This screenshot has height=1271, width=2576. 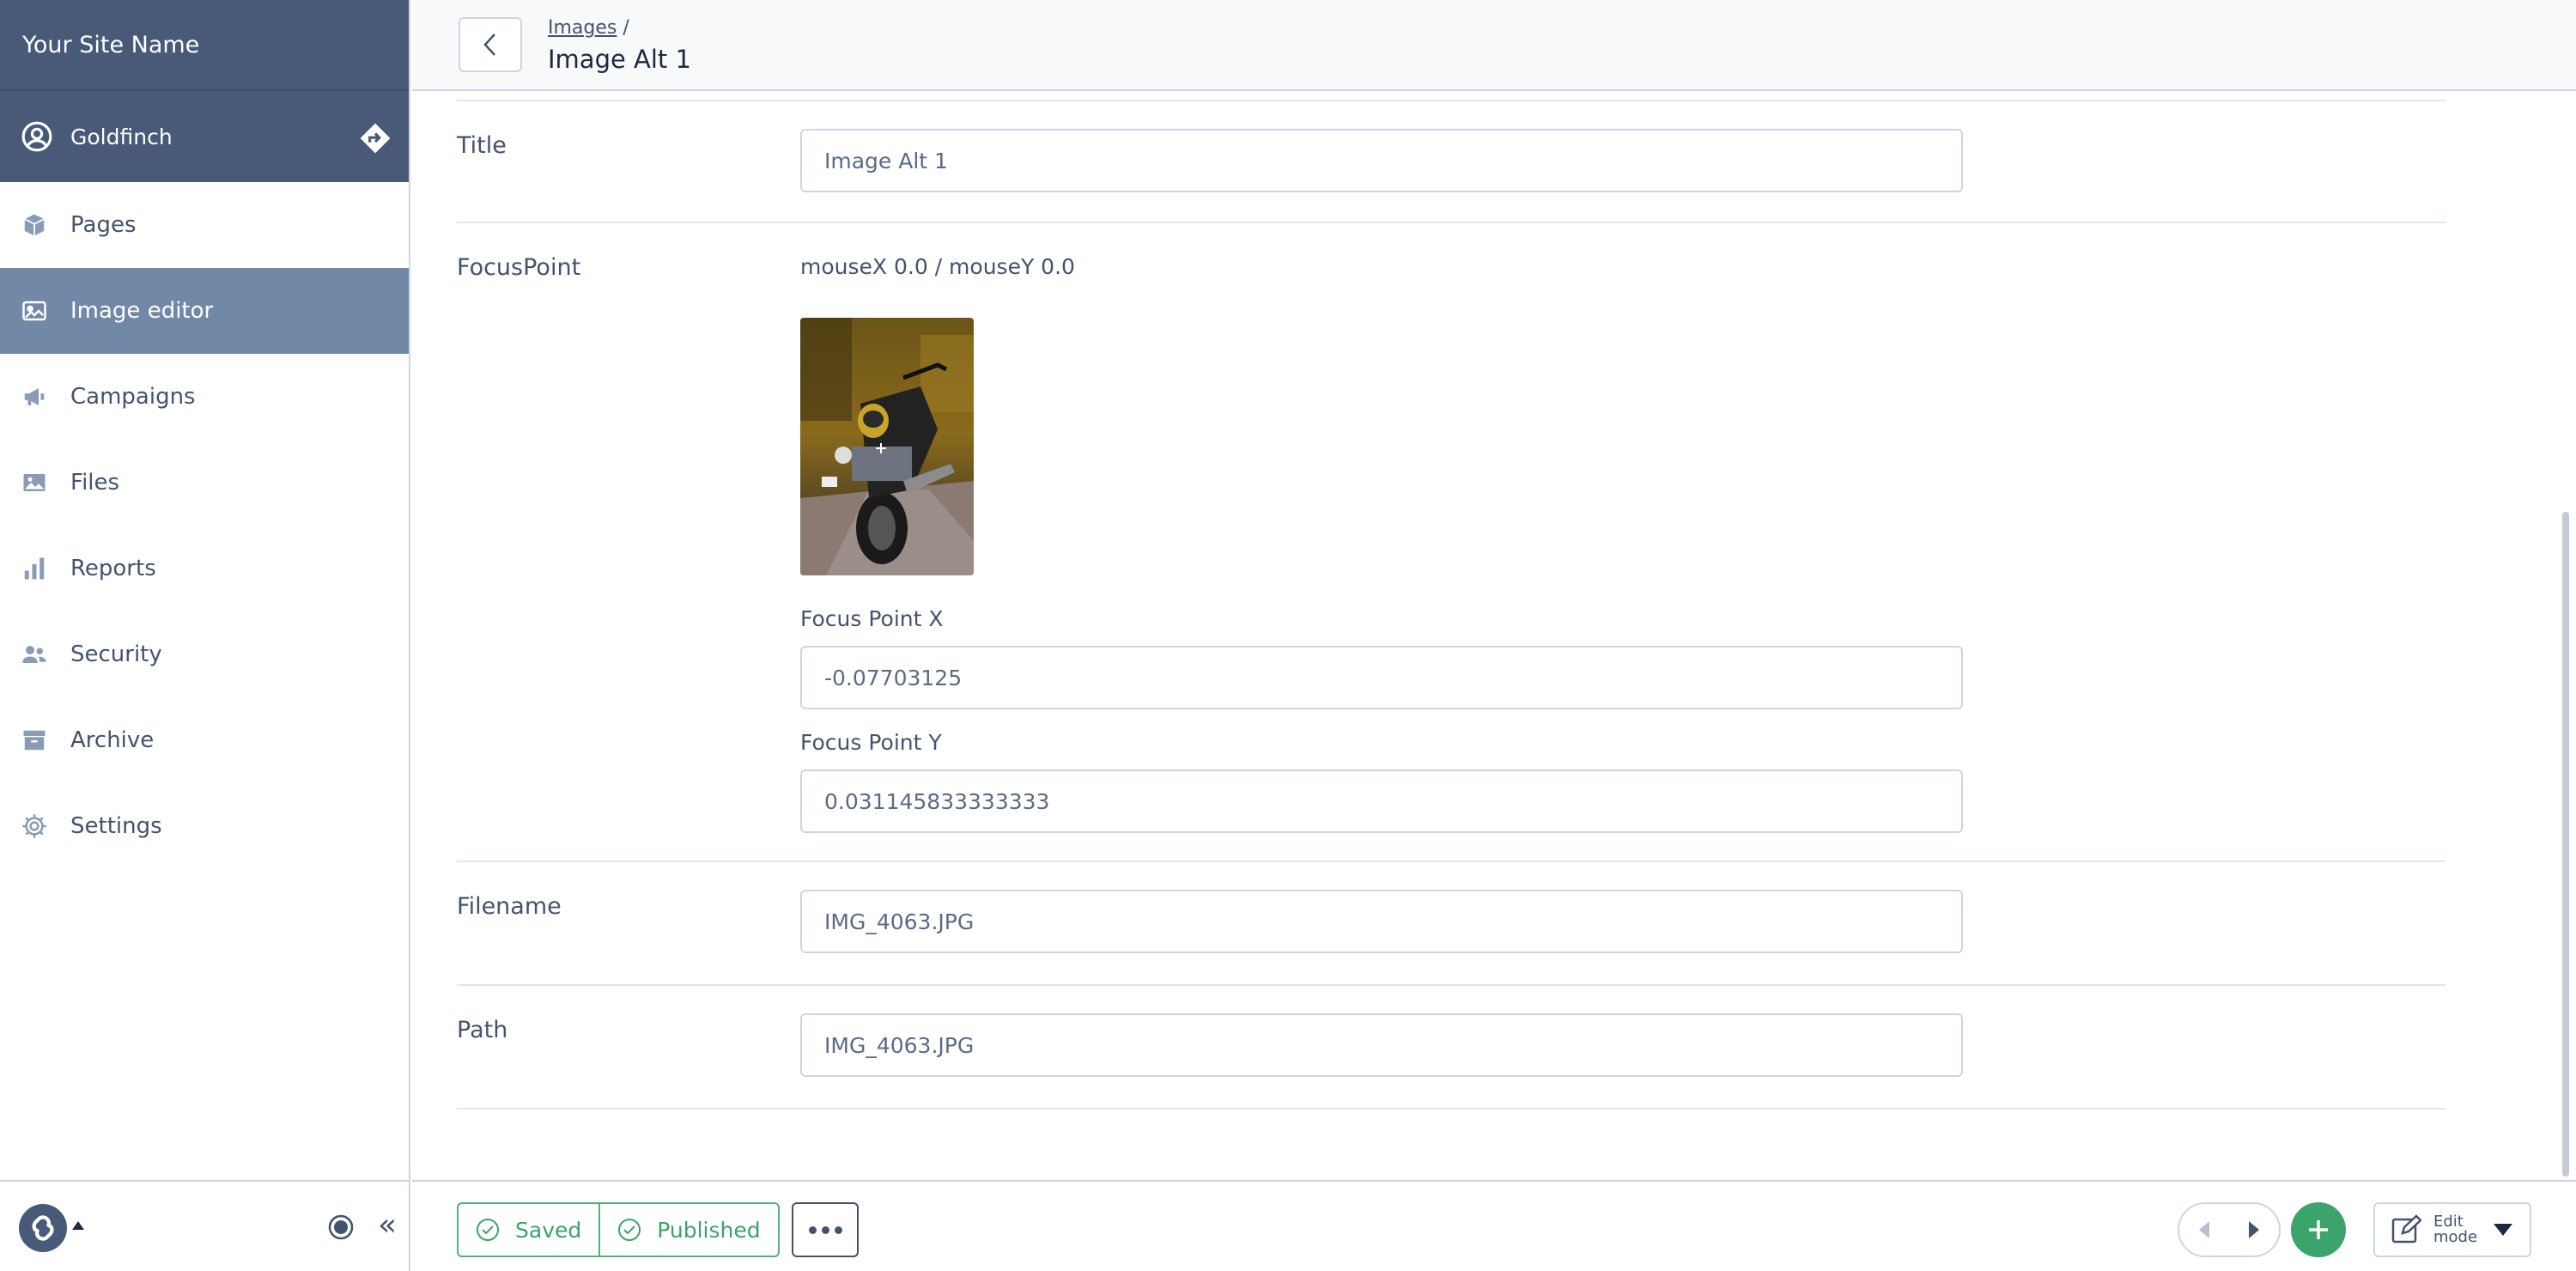 I want to click on chevron-down-icon, so click(x=2503, y=1230).